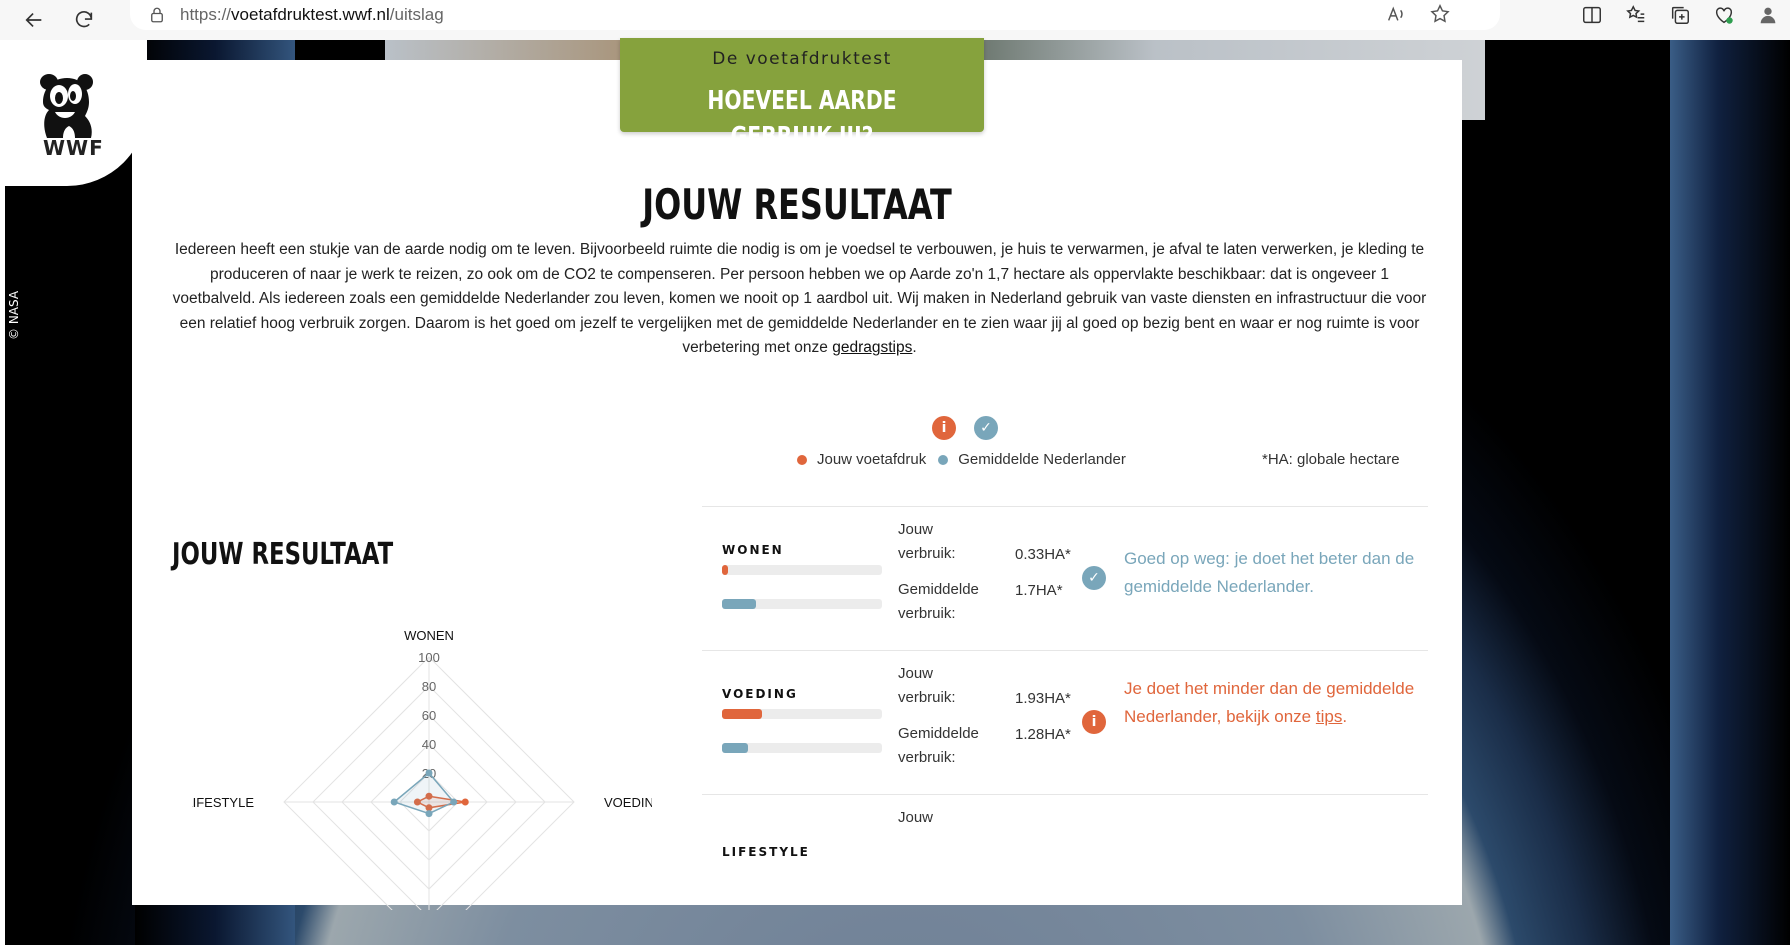 The height and width of the screenshot is (945, 1790). Describe the element at coordinates (1592, 15) in the screenshot. I see `split-screen-icon` at that location.